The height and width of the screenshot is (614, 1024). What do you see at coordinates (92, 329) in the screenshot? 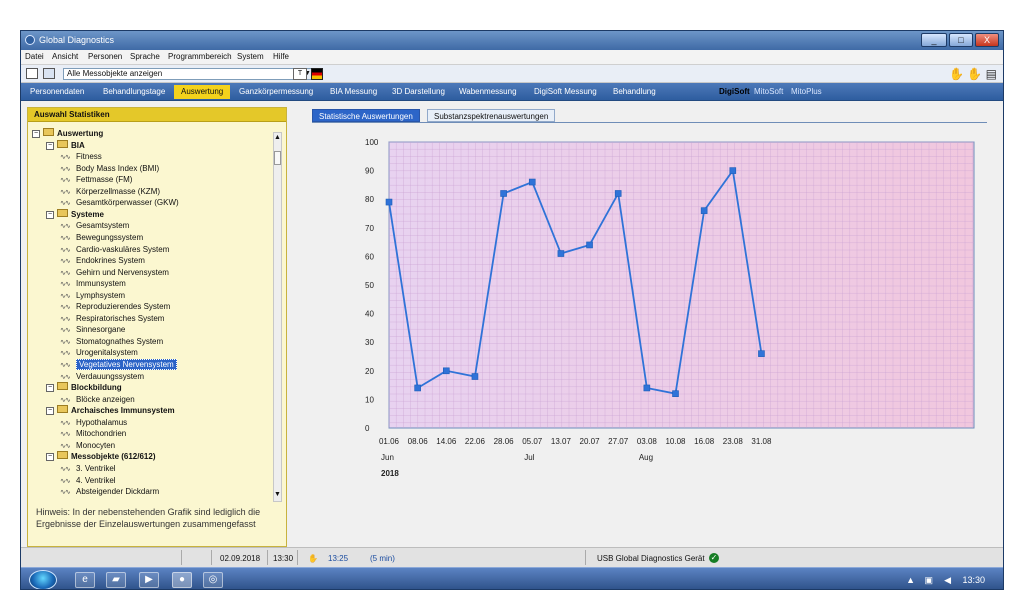
I see `tree-list-item: ∿∿ Sinnesorgane` at bounding box center [92, 329].